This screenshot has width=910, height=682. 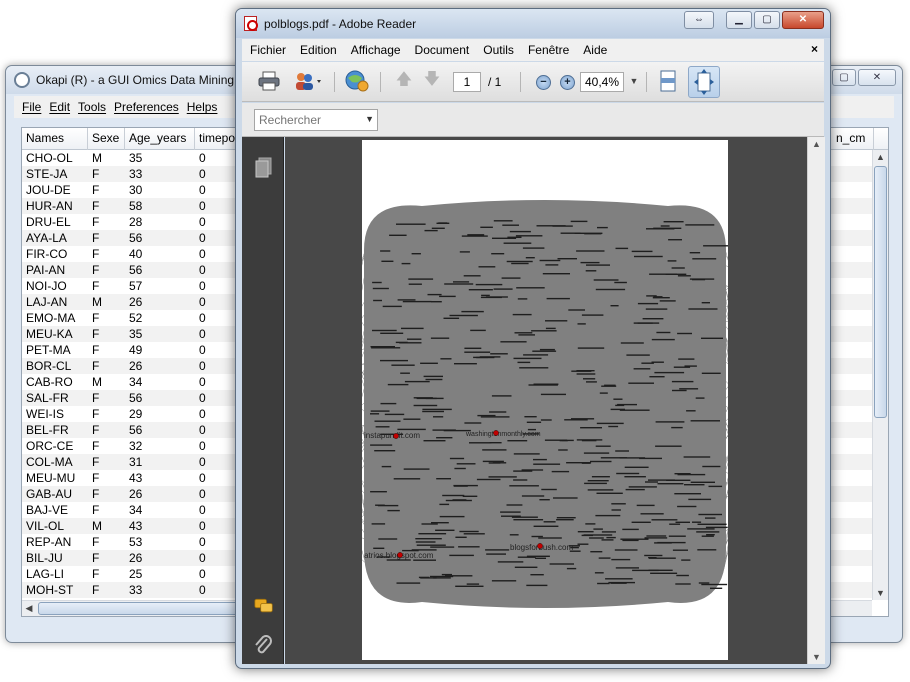 What do you see at coordinates (442, 50) in the screenshot?
I see `menu-document: Document` at bounding box center [442, 50].